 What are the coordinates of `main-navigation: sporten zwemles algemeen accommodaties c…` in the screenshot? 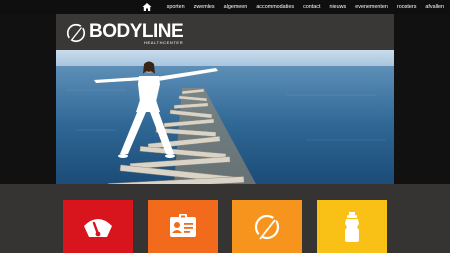 It's located at (293, 7).